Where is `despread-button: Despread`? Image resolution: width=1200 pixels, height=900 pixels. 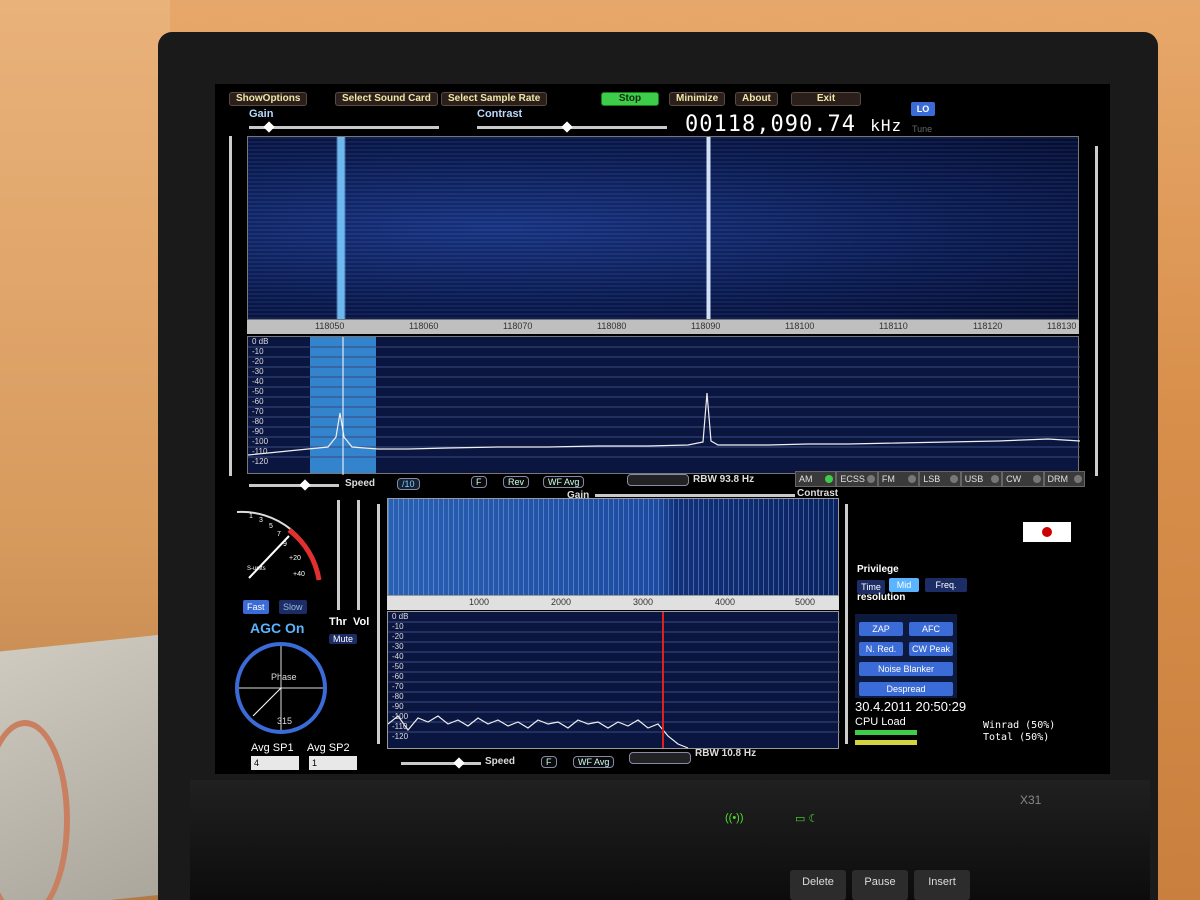
despread-button: Despread is located at coordinates (906, 689).